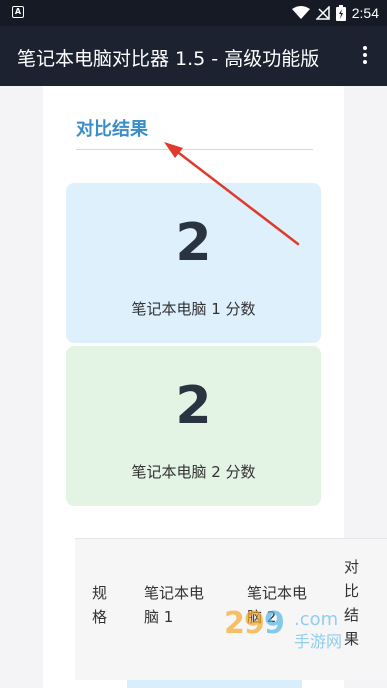 The image size is (387, 688). Describe the element at coordinates (300, 12) in the screenshot. I see `wifi-icon` at that location.